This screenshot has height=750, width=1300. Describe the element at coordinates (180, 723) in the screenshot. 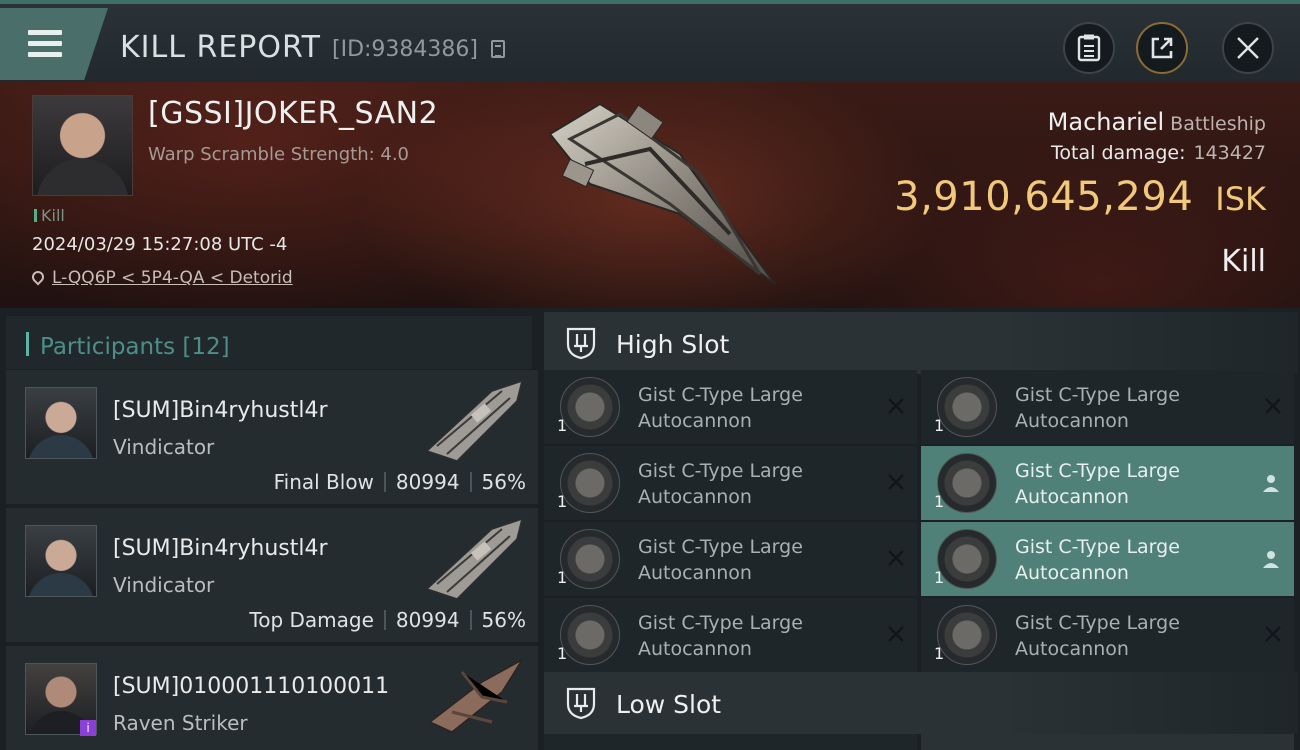

I see `participant-ship: Raven Striker` at that location.